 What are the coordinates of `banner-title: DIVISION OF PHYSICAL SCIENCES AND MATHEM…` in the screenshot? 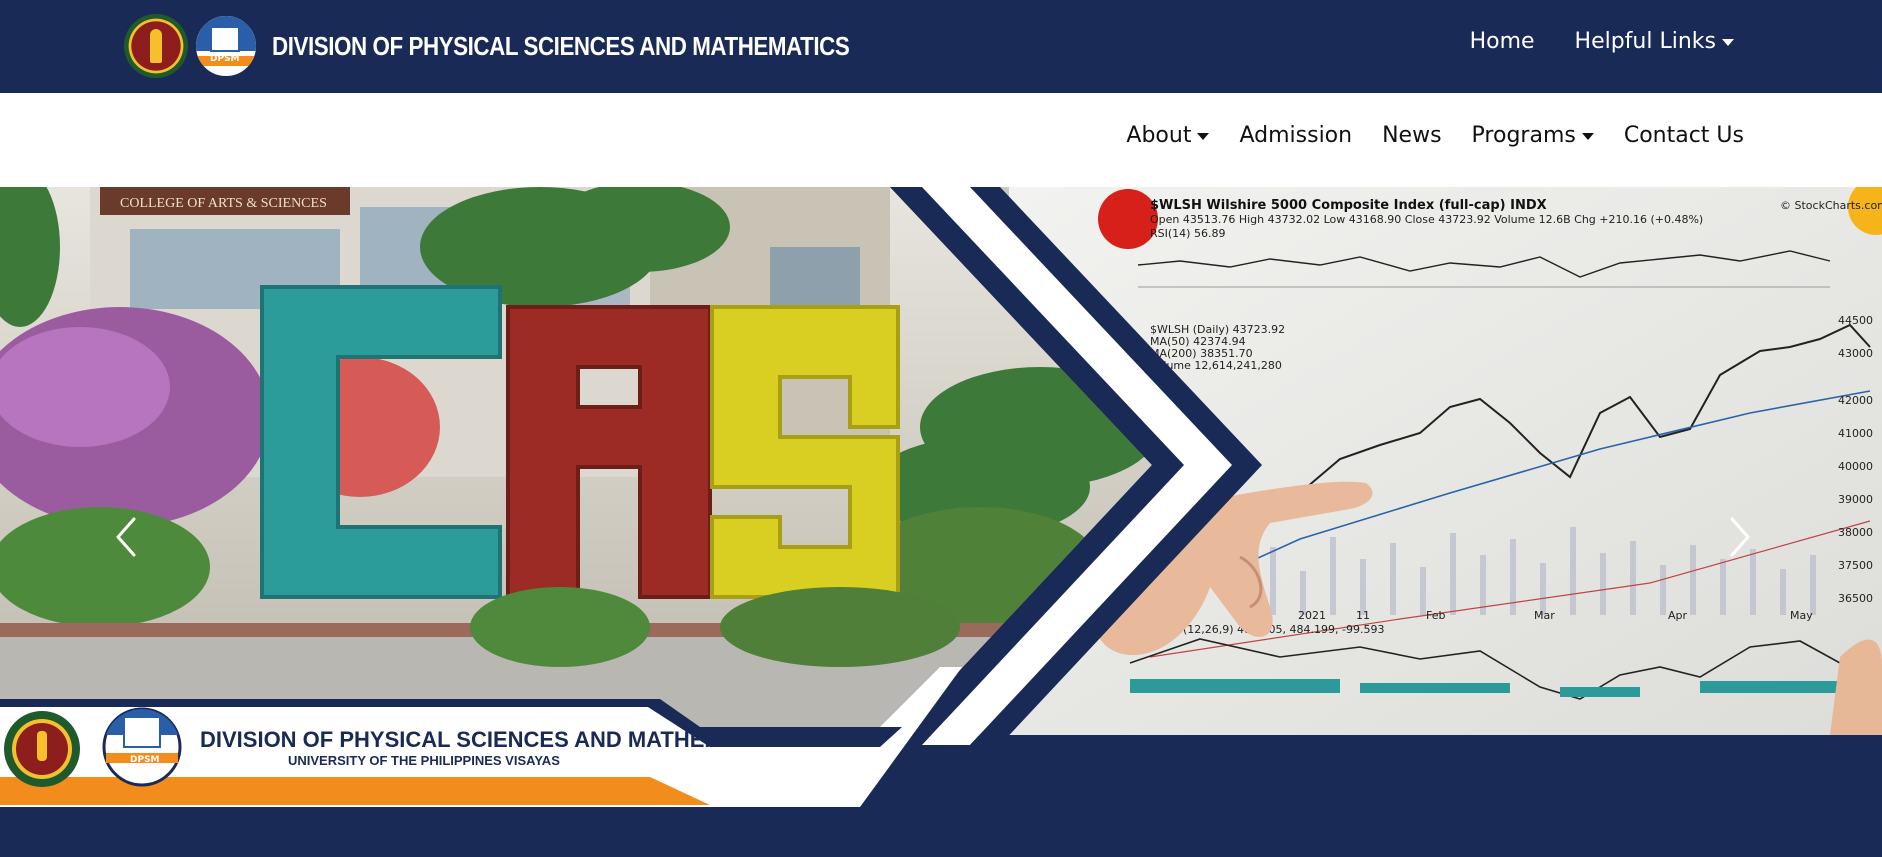 It's located at (493, 739).